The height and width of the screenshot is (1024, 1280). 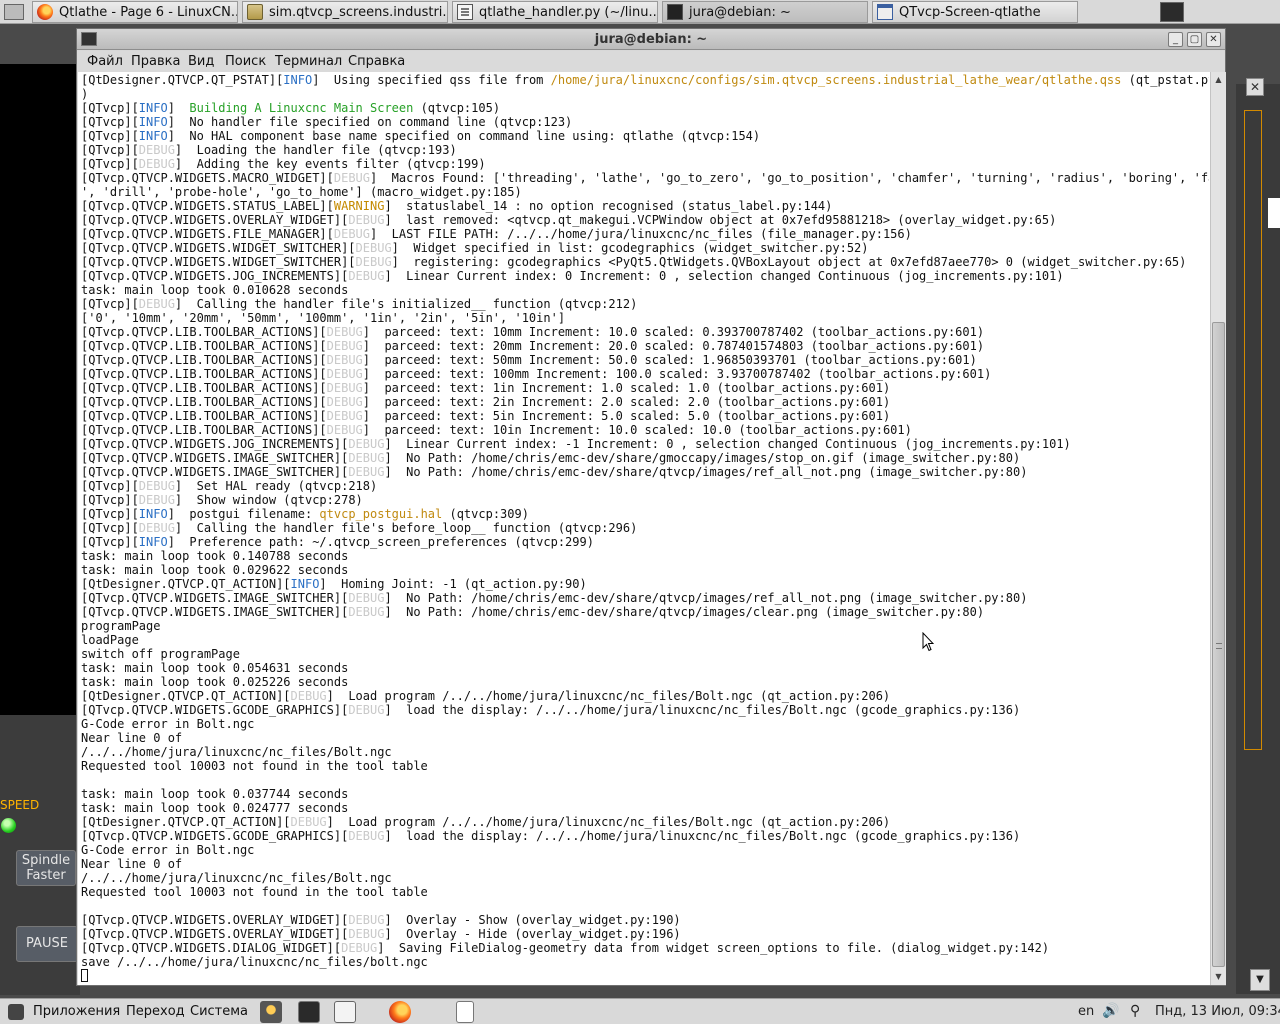 What do you see at coordinates (155, 61) in the screenshot?
I see `menu-edit: Правка` at bounding box center [155, 61].